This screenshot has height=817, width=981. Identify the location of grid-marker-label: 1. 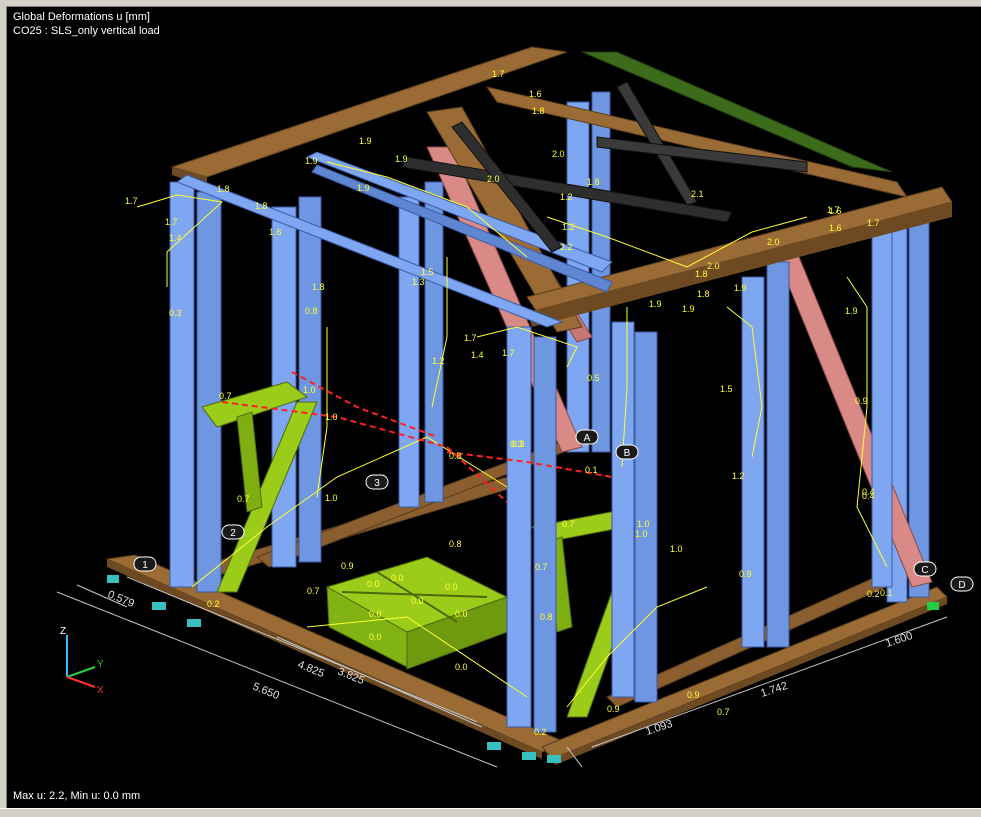
(145, 565).